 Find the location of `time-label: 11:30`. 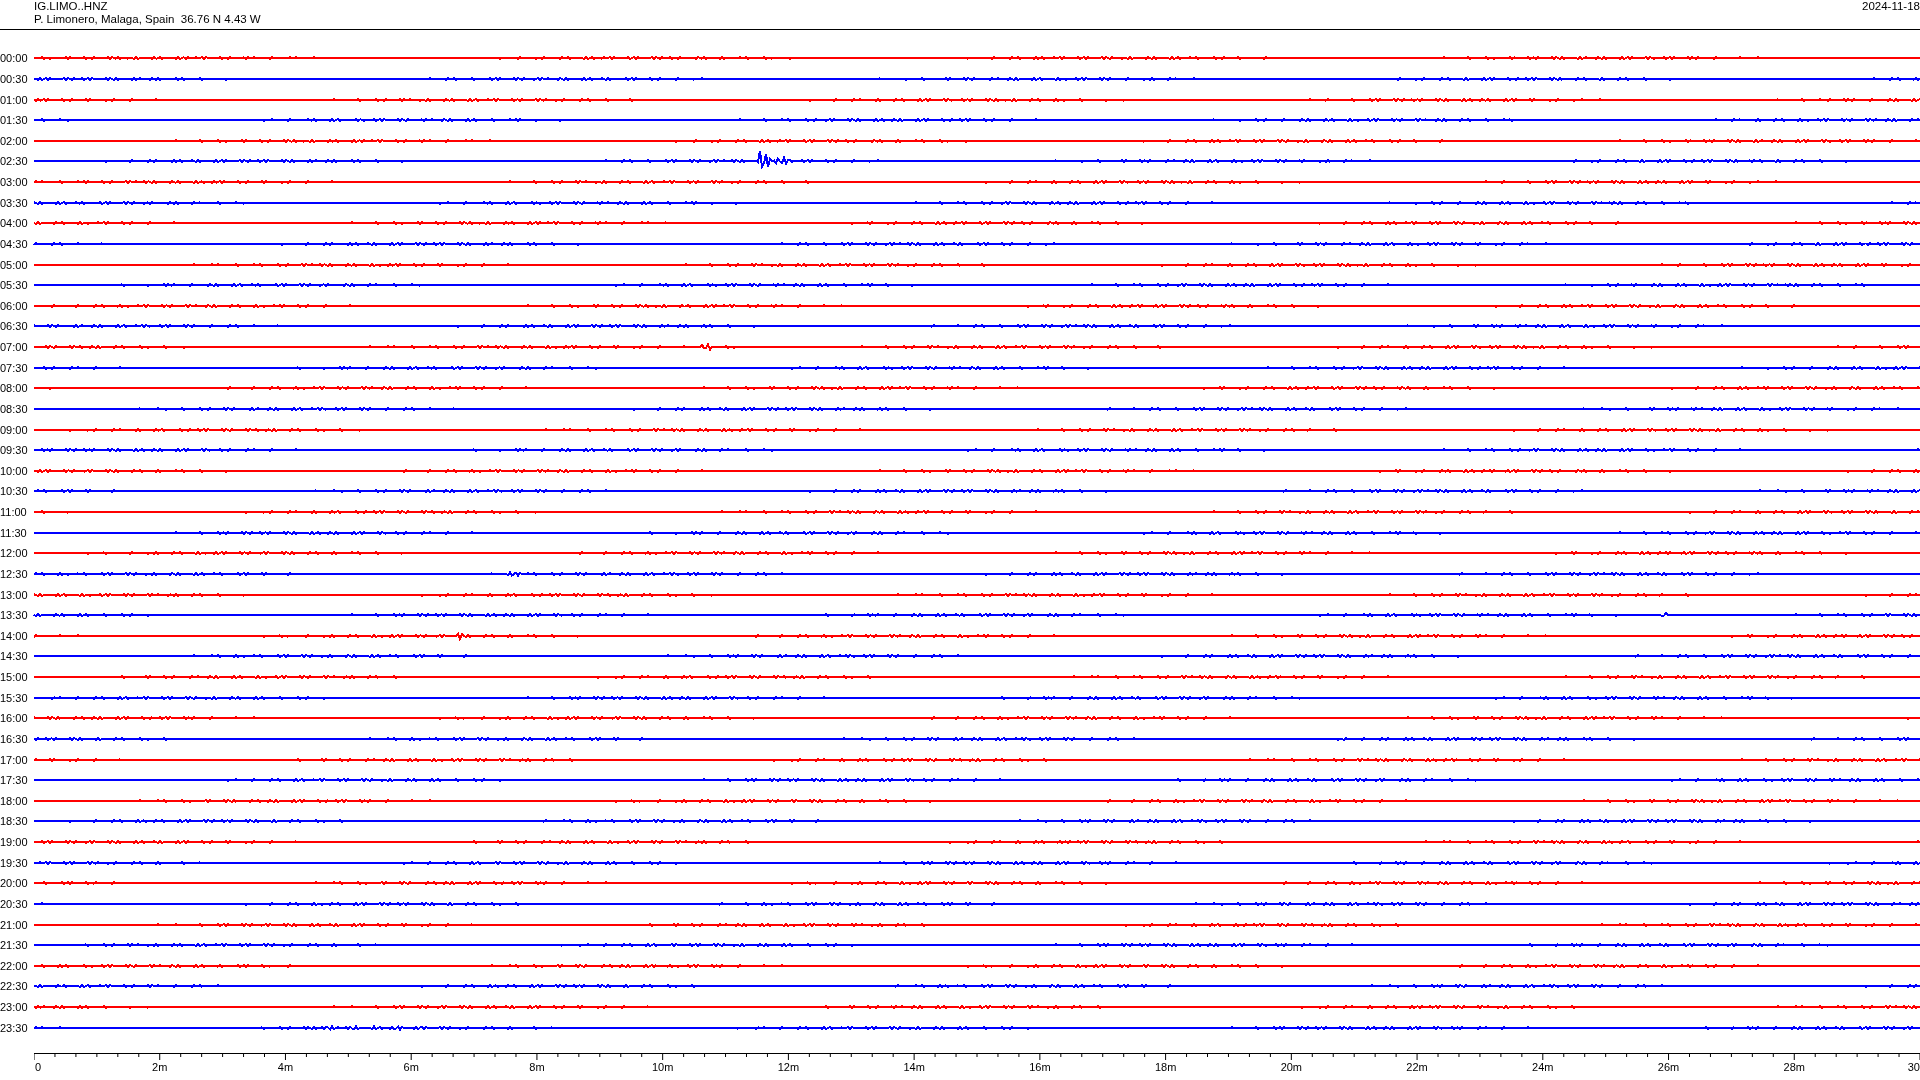

time-label: 11:30 is located at coordinates (14, 532).